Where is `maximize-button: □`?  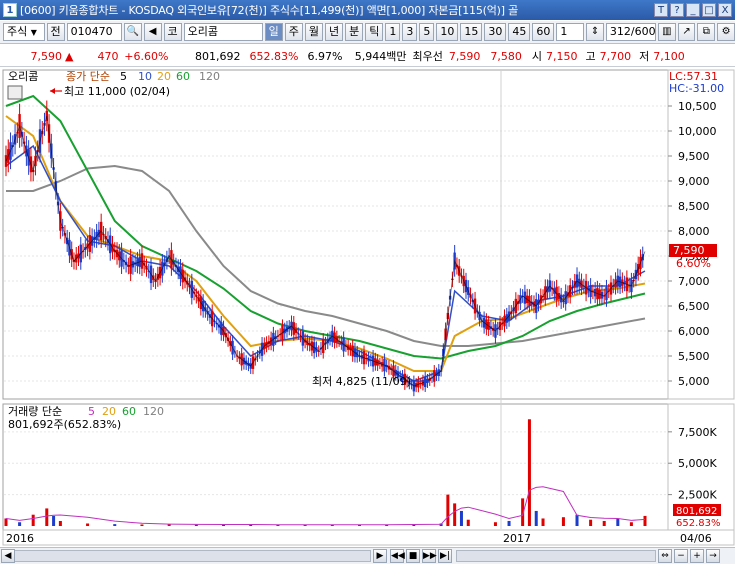
maximize-button: □ is located at coordinates (709, 10).